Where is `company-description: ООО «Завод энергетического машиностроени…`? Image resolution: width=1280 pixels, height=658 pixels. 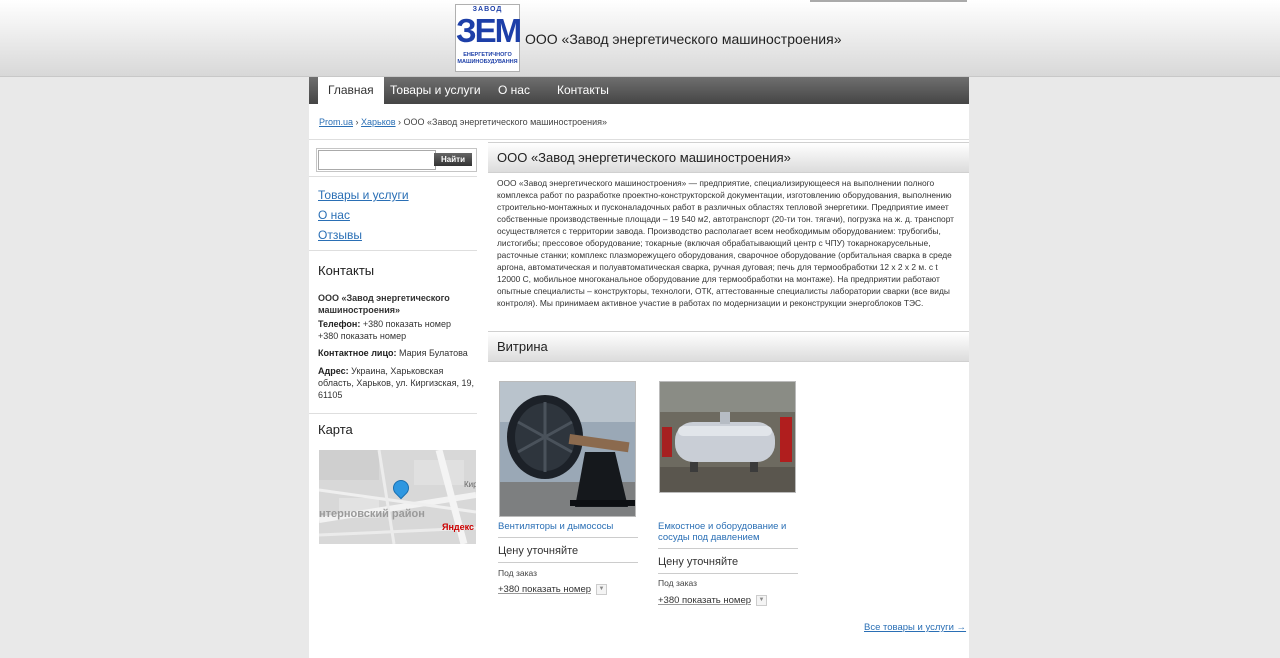 company-description: ООО «Завод энергетического машиностроени… is located at coordinates (726, 243).